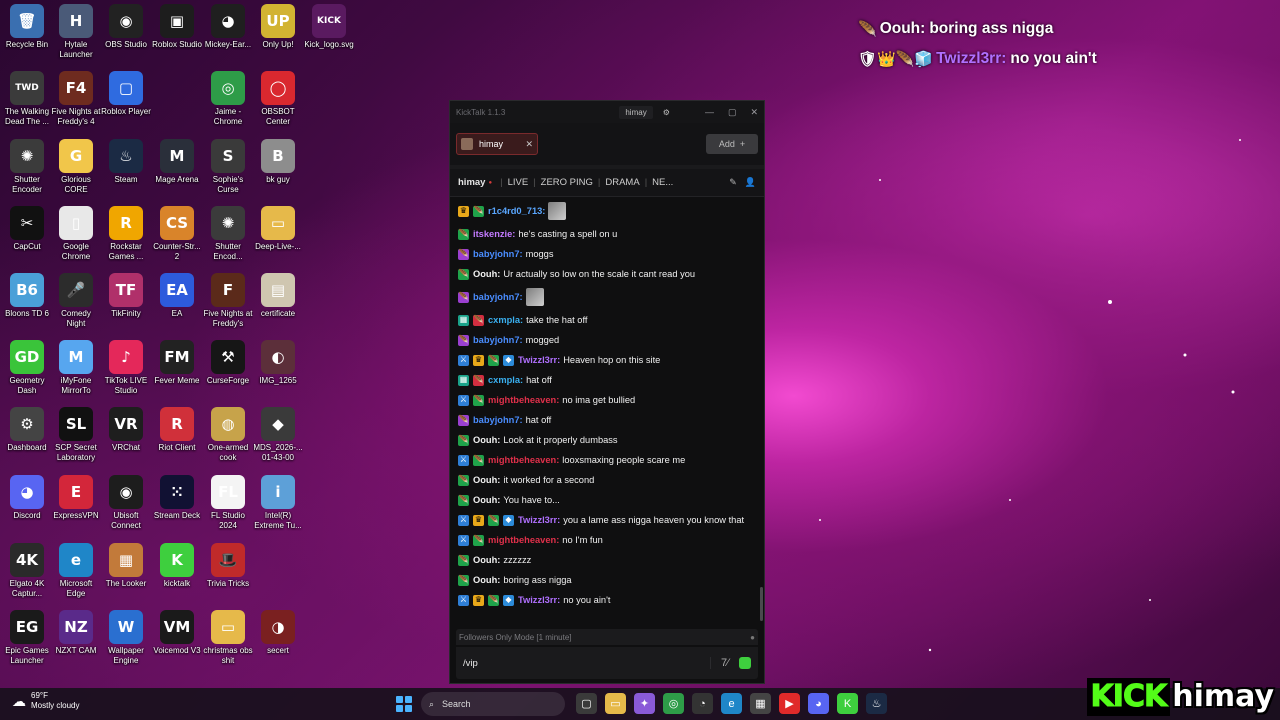 The height and width of the screenshot is (720, 1280). What do you see at coordinates (539, 520) in the screenshot?
I see `chat-username: Twizzl3rr:` at bounding box center [539, 520].